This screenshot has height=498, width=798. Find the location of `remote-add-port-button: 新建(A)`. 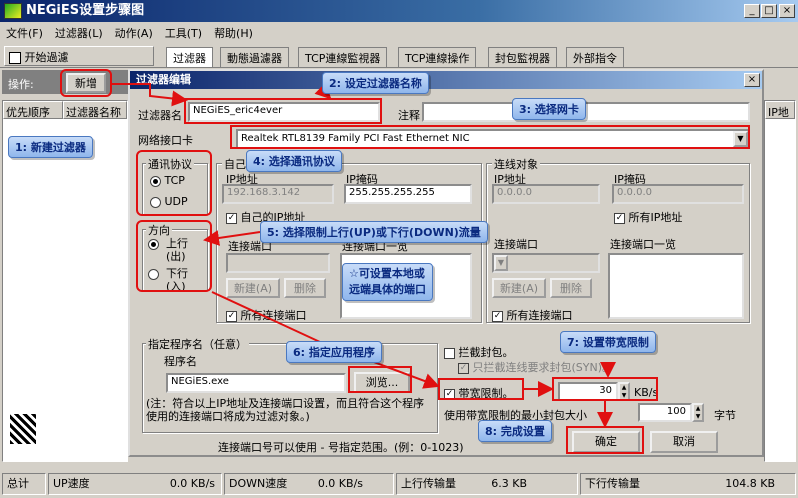

remote-add-port-button: 新建(A) is located at coordinates (519, 288).